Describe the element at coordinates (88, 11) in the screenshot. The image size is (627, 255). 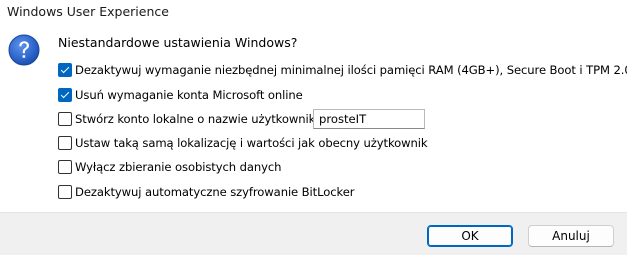
I see `window-title: Windows User Experience` at that location.